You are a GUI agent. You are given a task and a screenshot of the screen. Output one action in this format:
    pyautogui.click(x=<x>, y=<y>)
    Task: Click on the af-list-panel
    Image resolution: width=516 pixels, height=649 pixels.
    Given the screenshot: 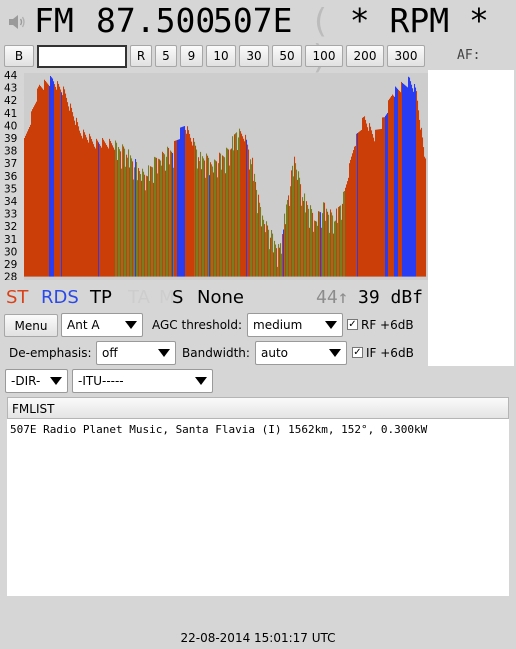 What is the action you would take?
    pyautogui.click(x=471, y=218)
    